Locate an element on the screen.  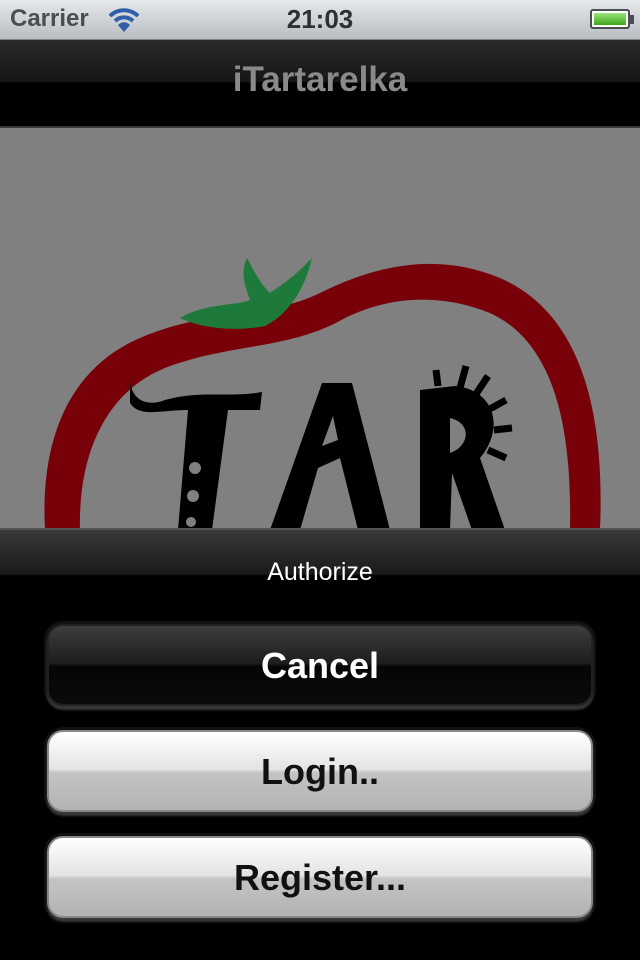
navigation-bar: iTartarelka is located at coordinates (320, 84).